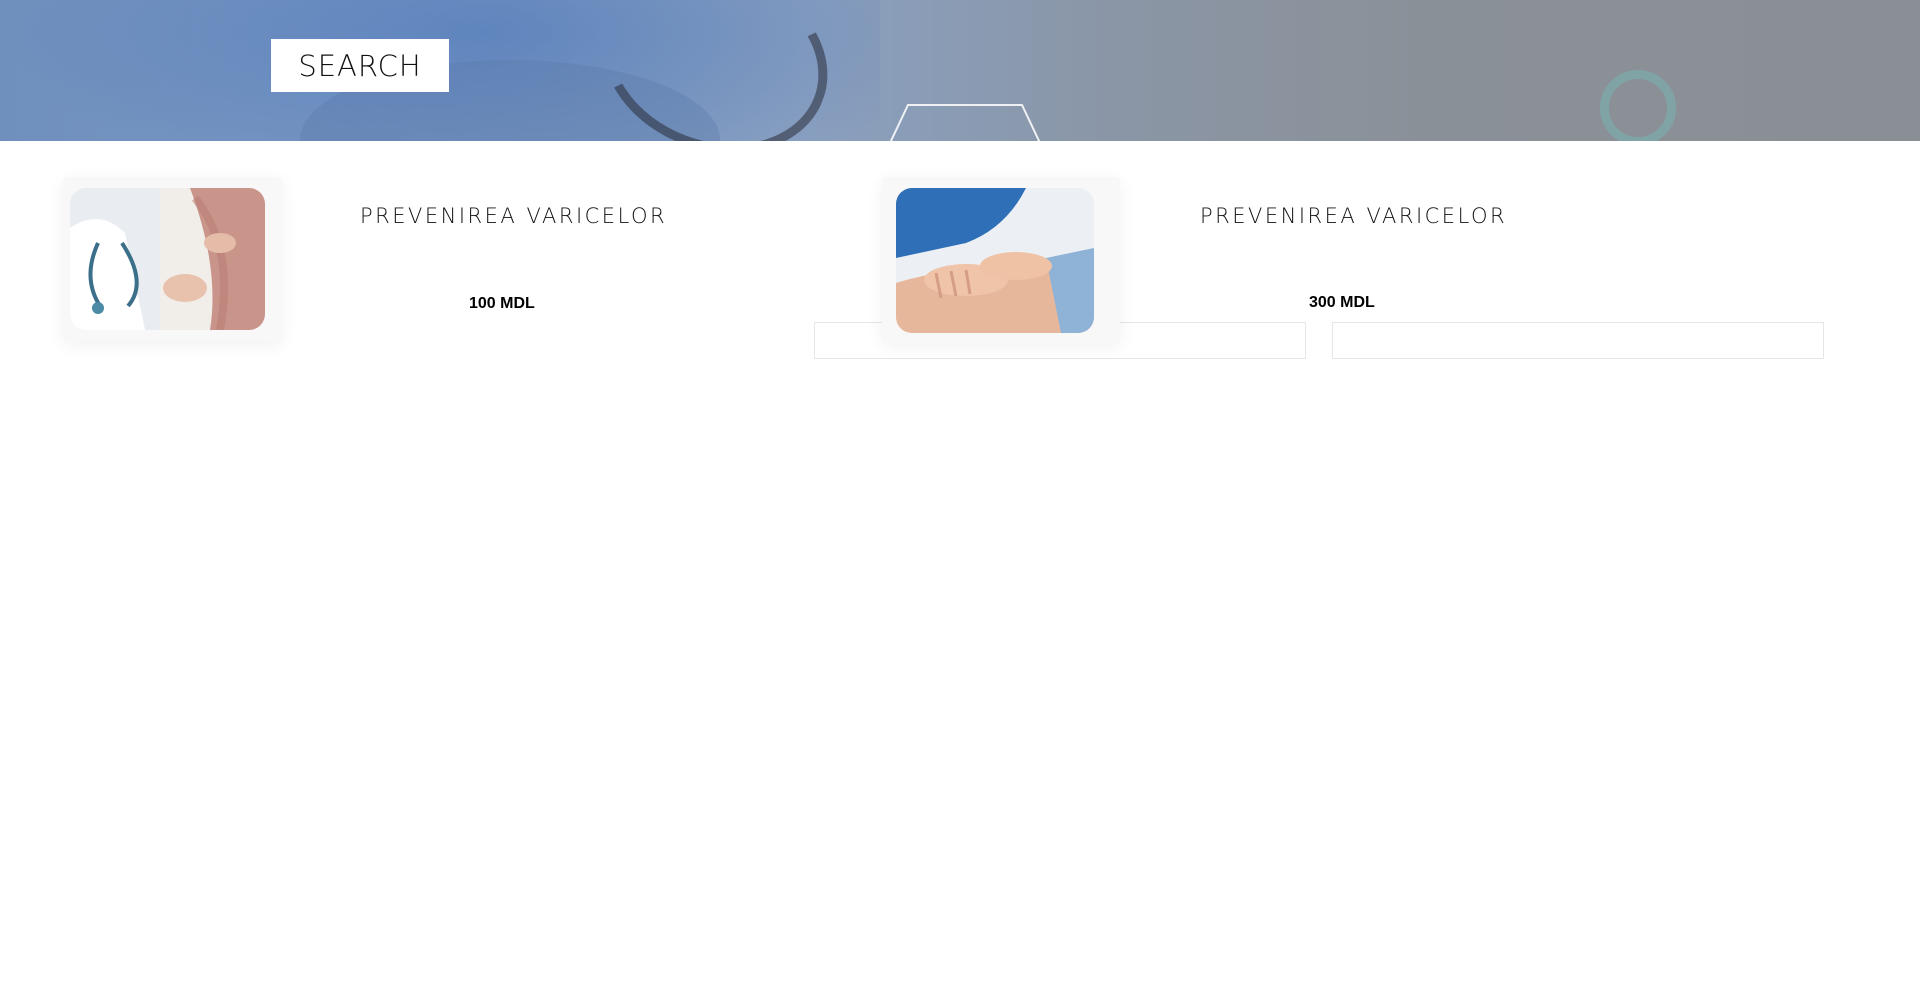 The height and width of the screenshot is (1000, 1920). I want to click on ring-decoration-icon, so click(1638, 105).